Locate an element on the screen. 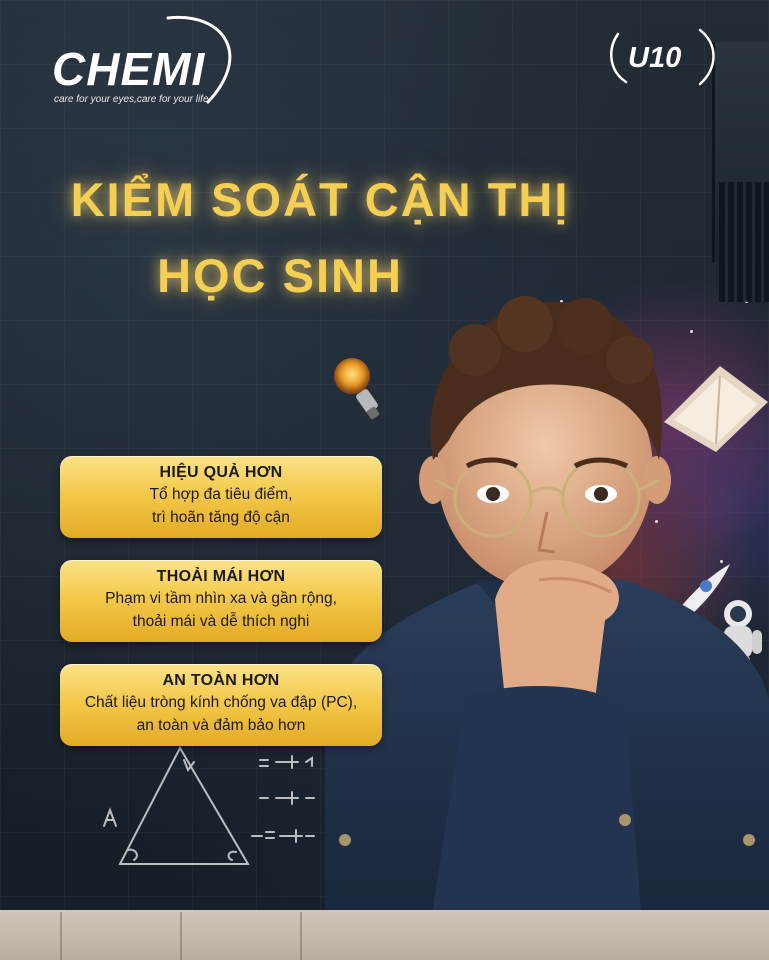 Image resolution: width=769 pixels, height=960 pixels. feature-title: THOẢI MÁI HƠN is located at coordinates (221, 576).